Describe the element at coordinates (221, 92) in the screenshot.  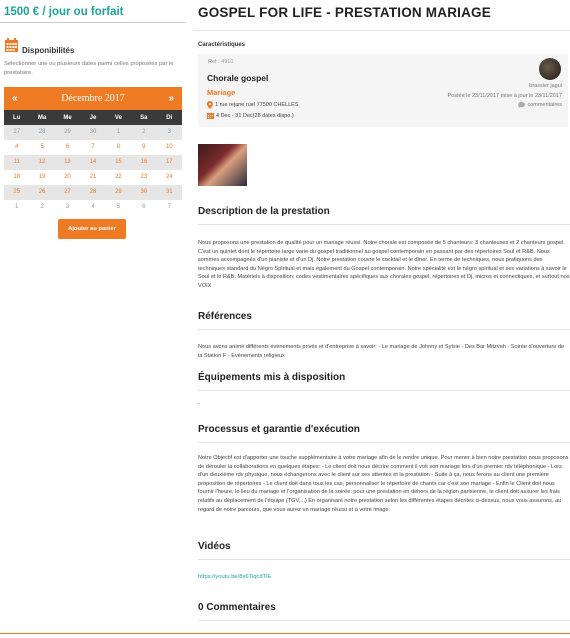
I see `listing-category: Mariage` at that location.